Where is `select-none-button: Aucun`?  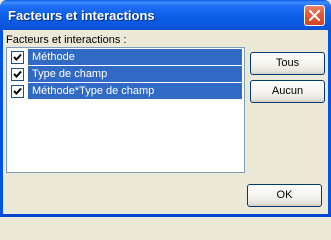
select-none-button: Aucun is located at coordinates (287, 91).